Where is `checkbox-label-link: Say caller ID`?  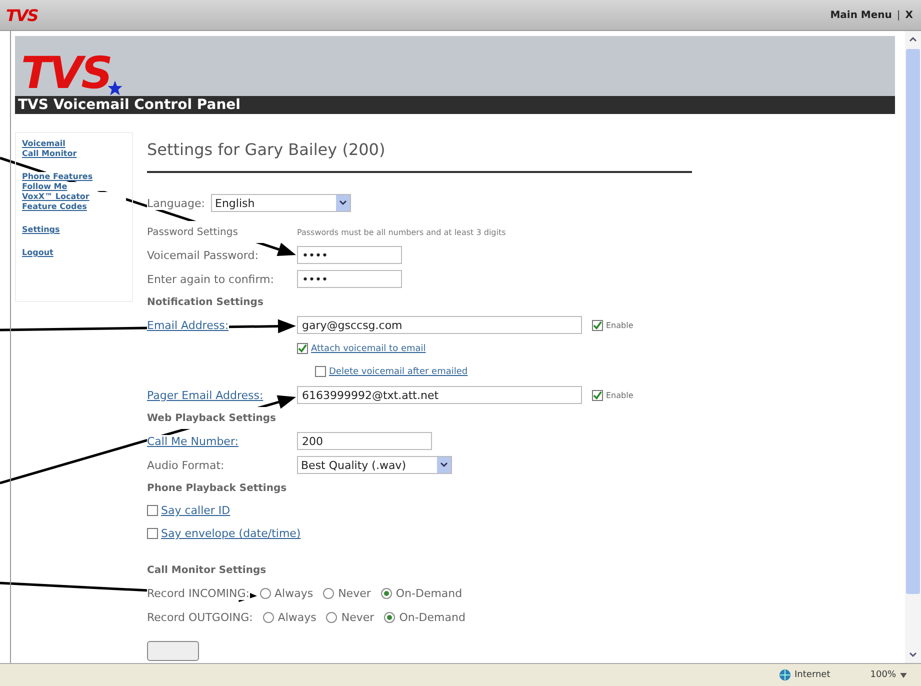 checkbox-label-link: Say caller ID is located at coordinates (195, 510).